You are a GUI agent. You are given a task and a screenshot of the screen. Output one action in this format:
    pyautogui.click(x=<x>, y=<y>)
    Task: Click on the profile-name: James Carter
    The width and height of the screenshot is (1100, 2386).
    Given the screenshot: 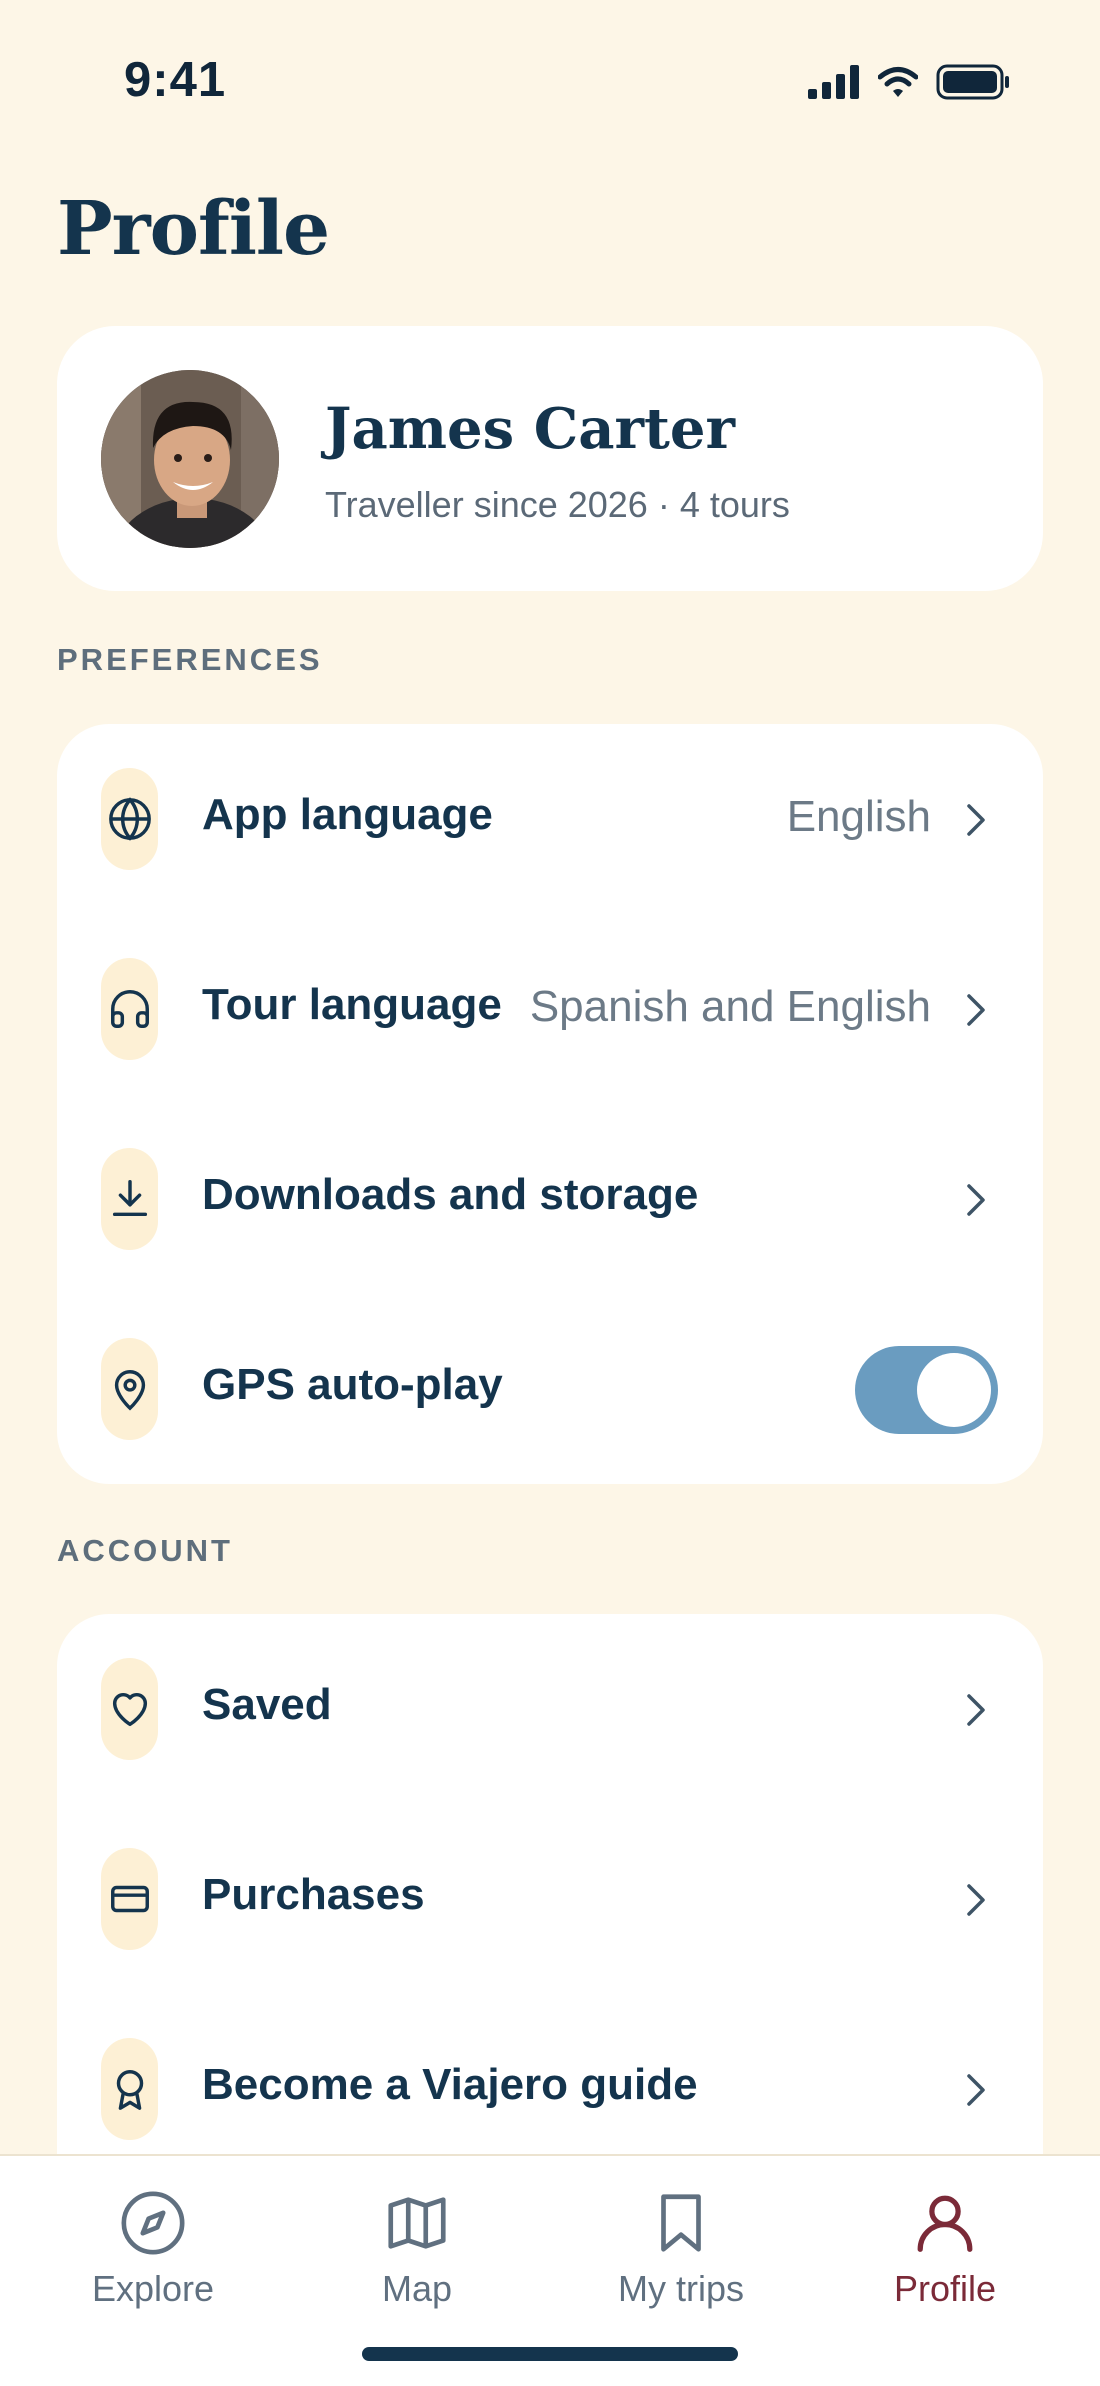 What is the action you would take?
    pyautogui.click(x=530, y=429)
    